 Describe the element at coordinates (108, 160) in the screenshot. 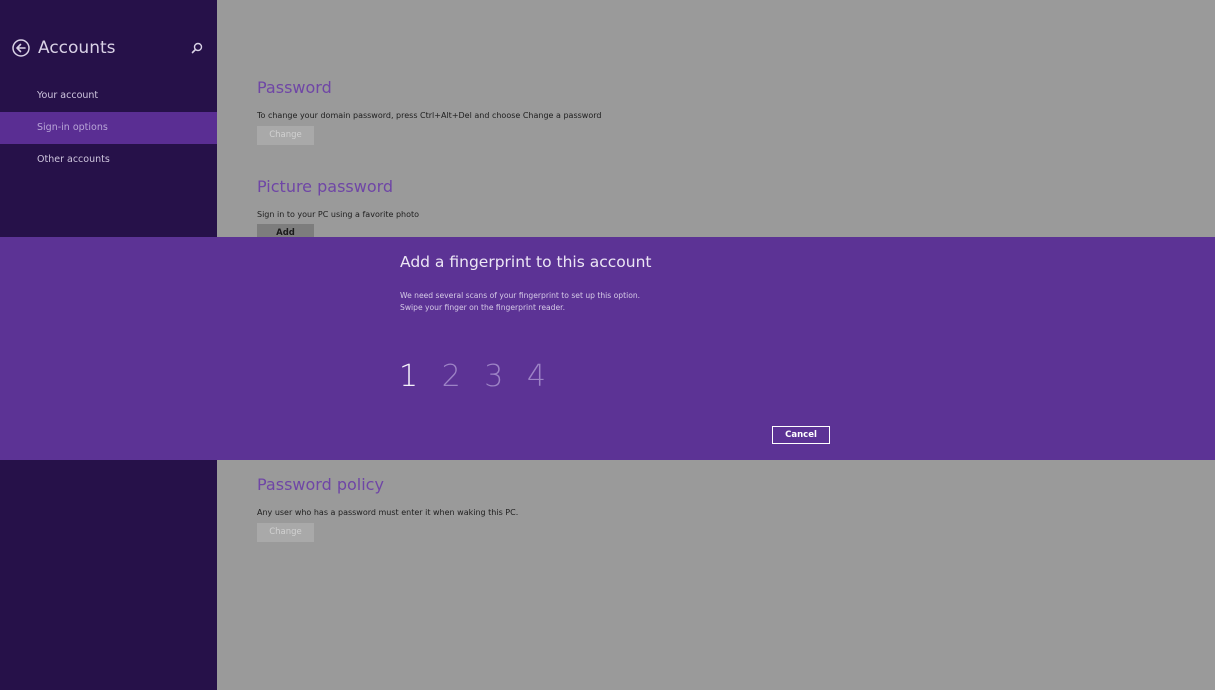

I see `sidebar-item-other-accounts: Other accounts` at that location.